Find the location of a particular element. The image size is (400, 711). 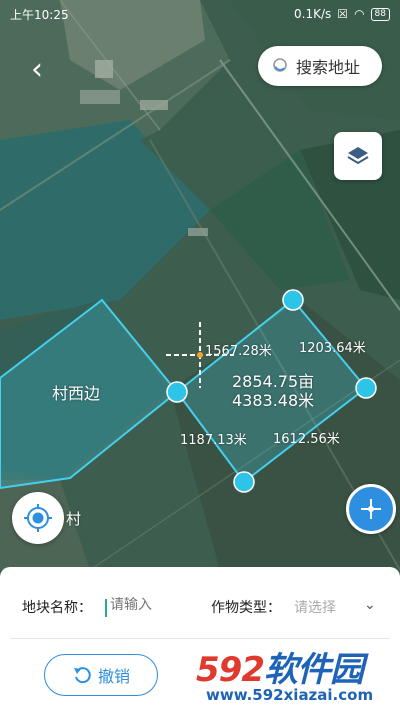

add-point-button is located at coordinates (371, 509).